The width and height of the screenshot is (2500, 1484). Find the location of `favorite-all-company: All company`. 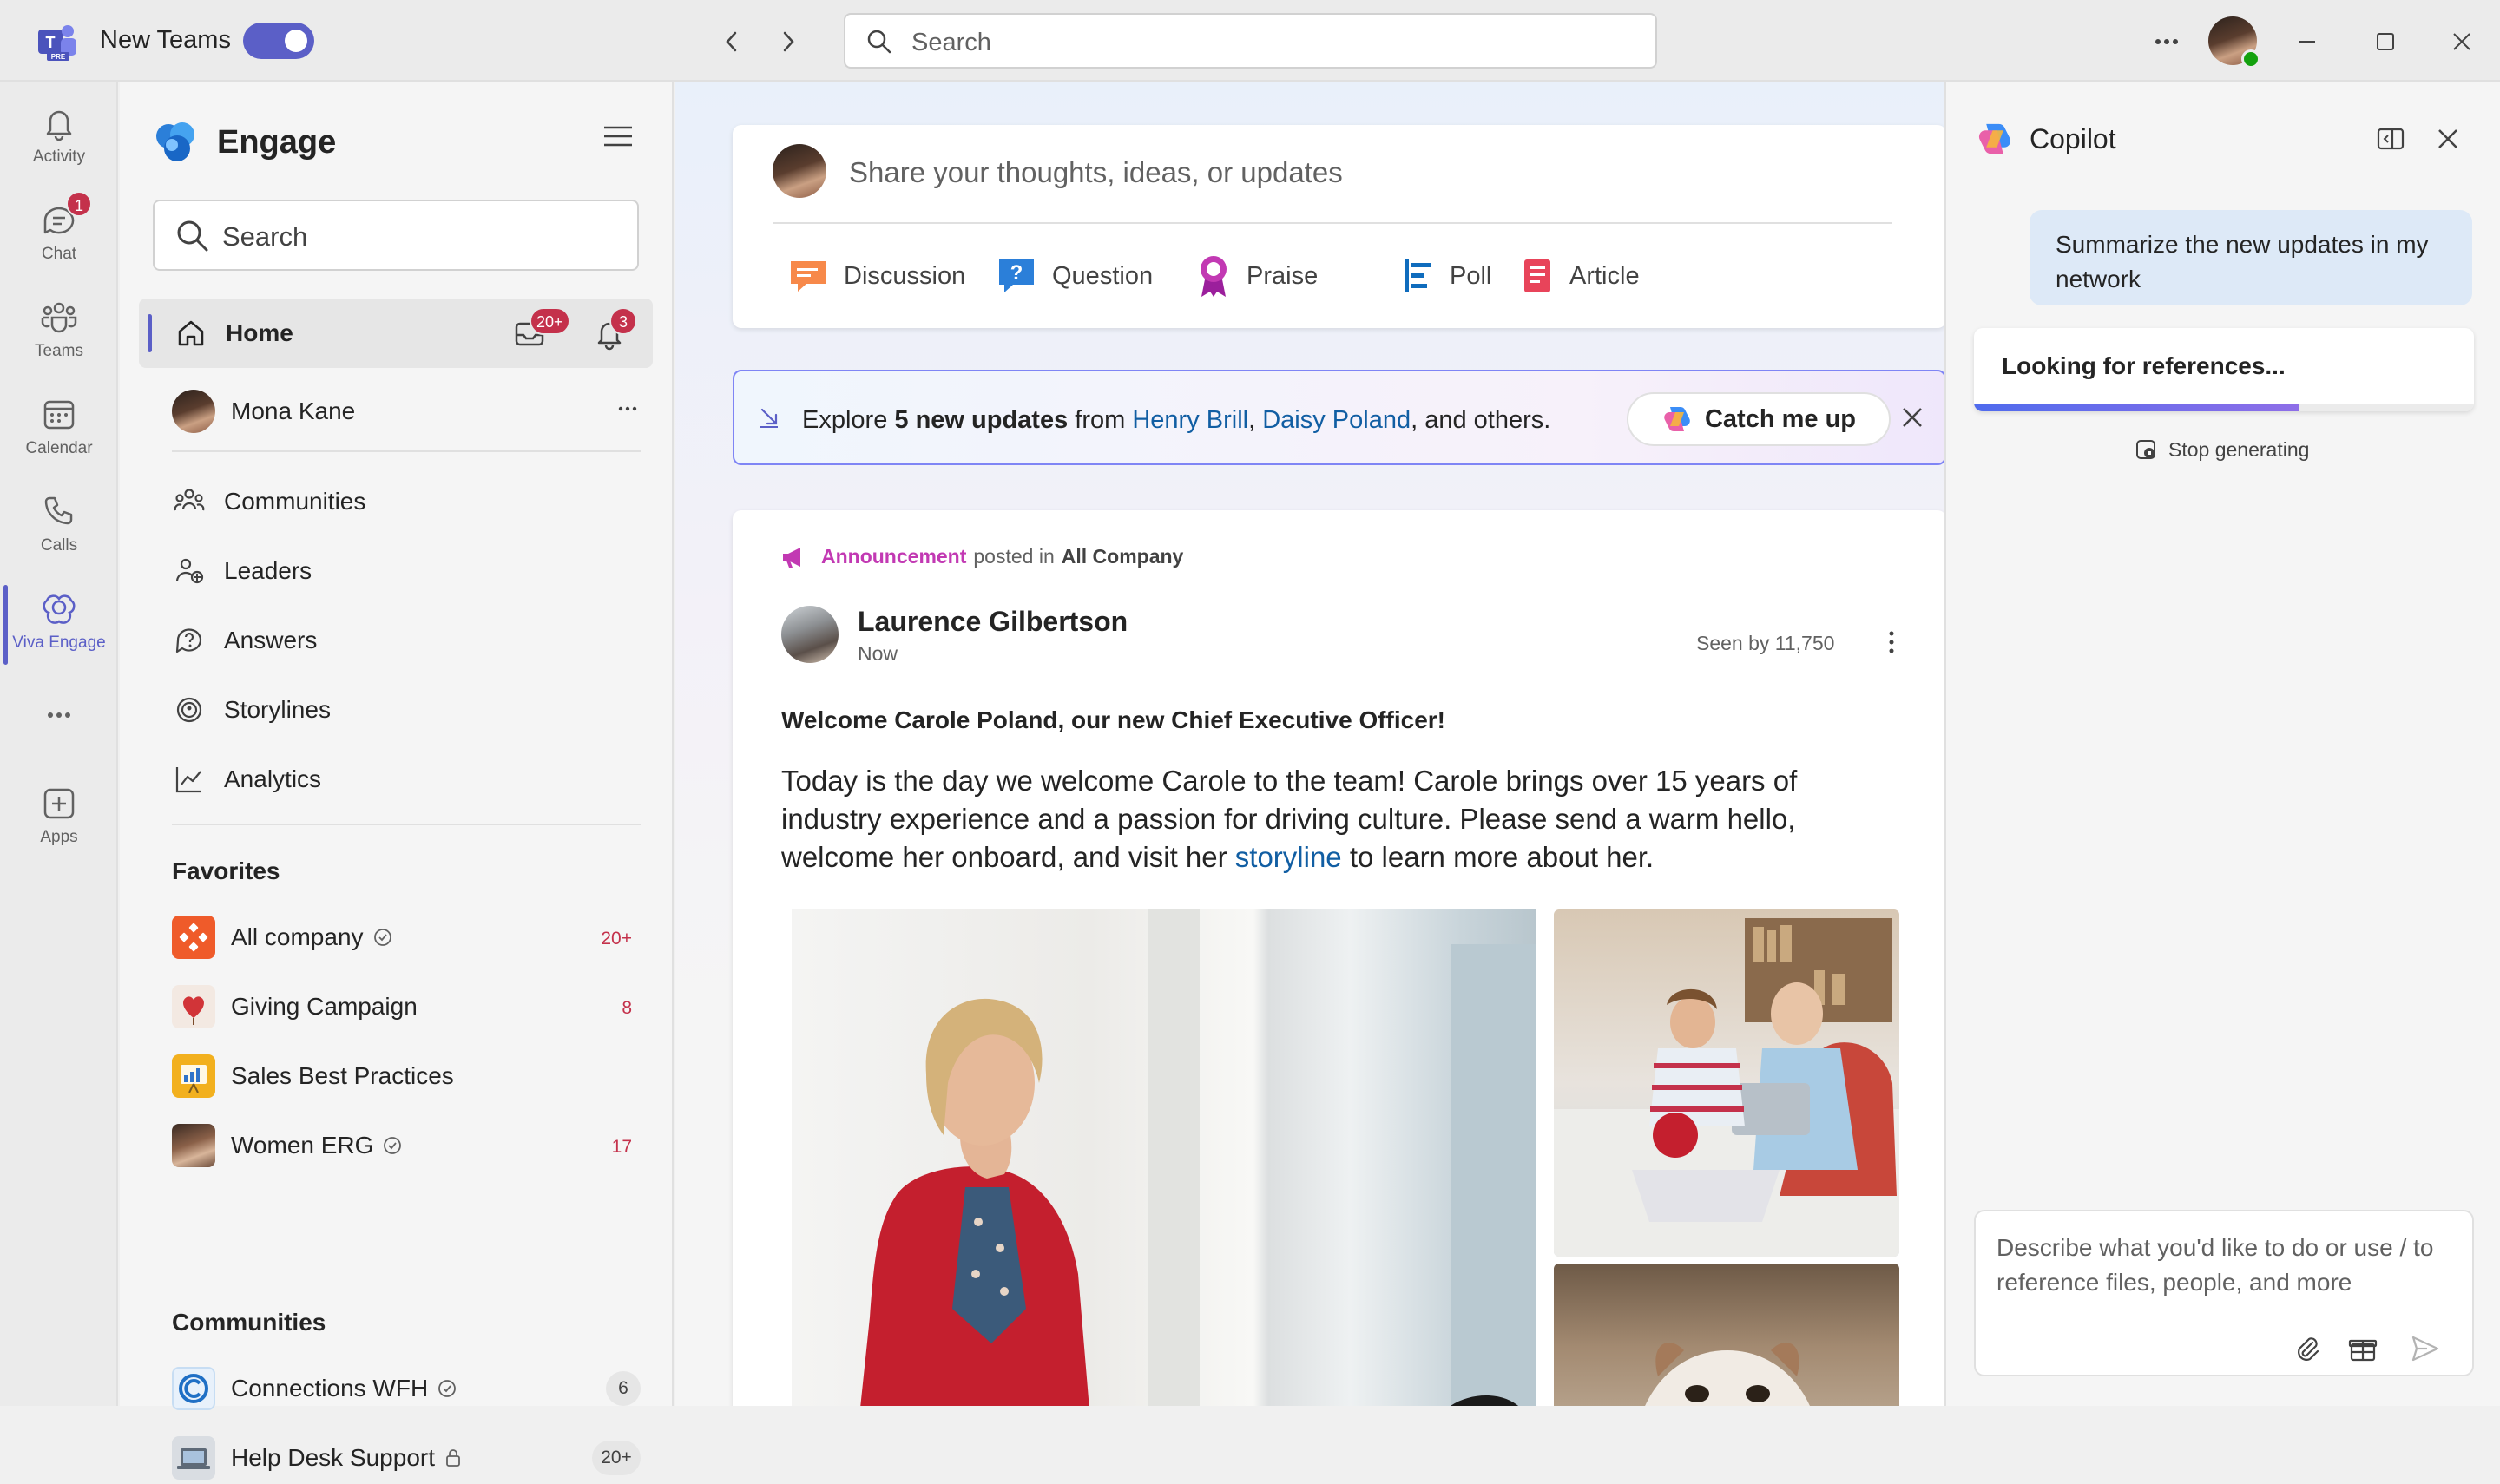

favorite-all-company: All company is located at coordinates (282, 937).